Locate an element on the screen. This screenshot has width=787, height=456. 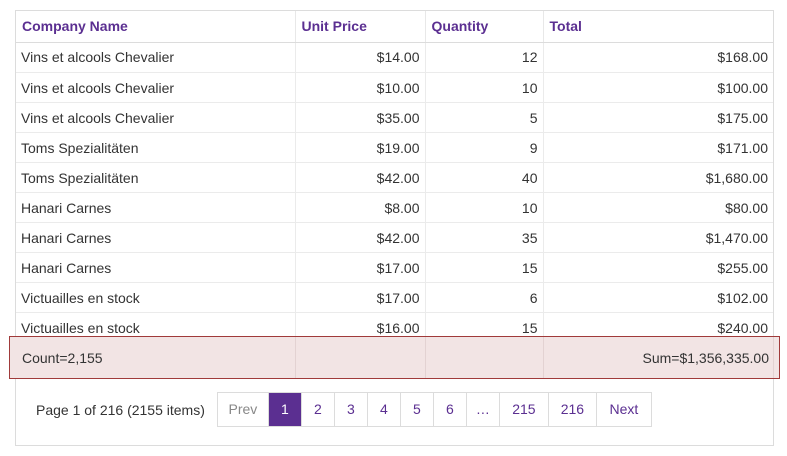
pager-page-6: 6 is located at coordinates (450, 409).